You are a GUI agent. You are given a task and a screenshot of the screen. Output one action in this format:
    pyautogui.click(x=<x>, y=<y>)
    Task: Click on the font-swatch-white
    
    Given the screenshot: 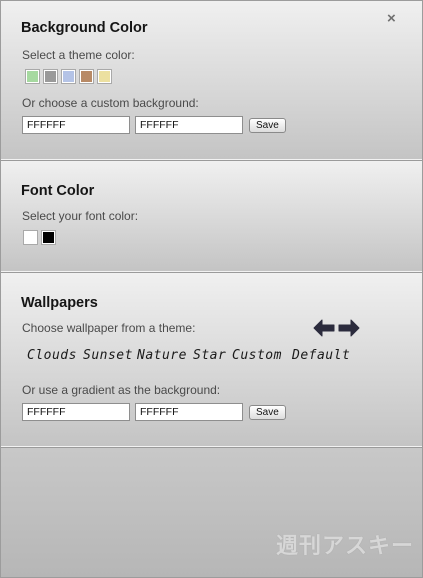 What is the action you would take?
    pyautogui.click(x=30, y=237)
    